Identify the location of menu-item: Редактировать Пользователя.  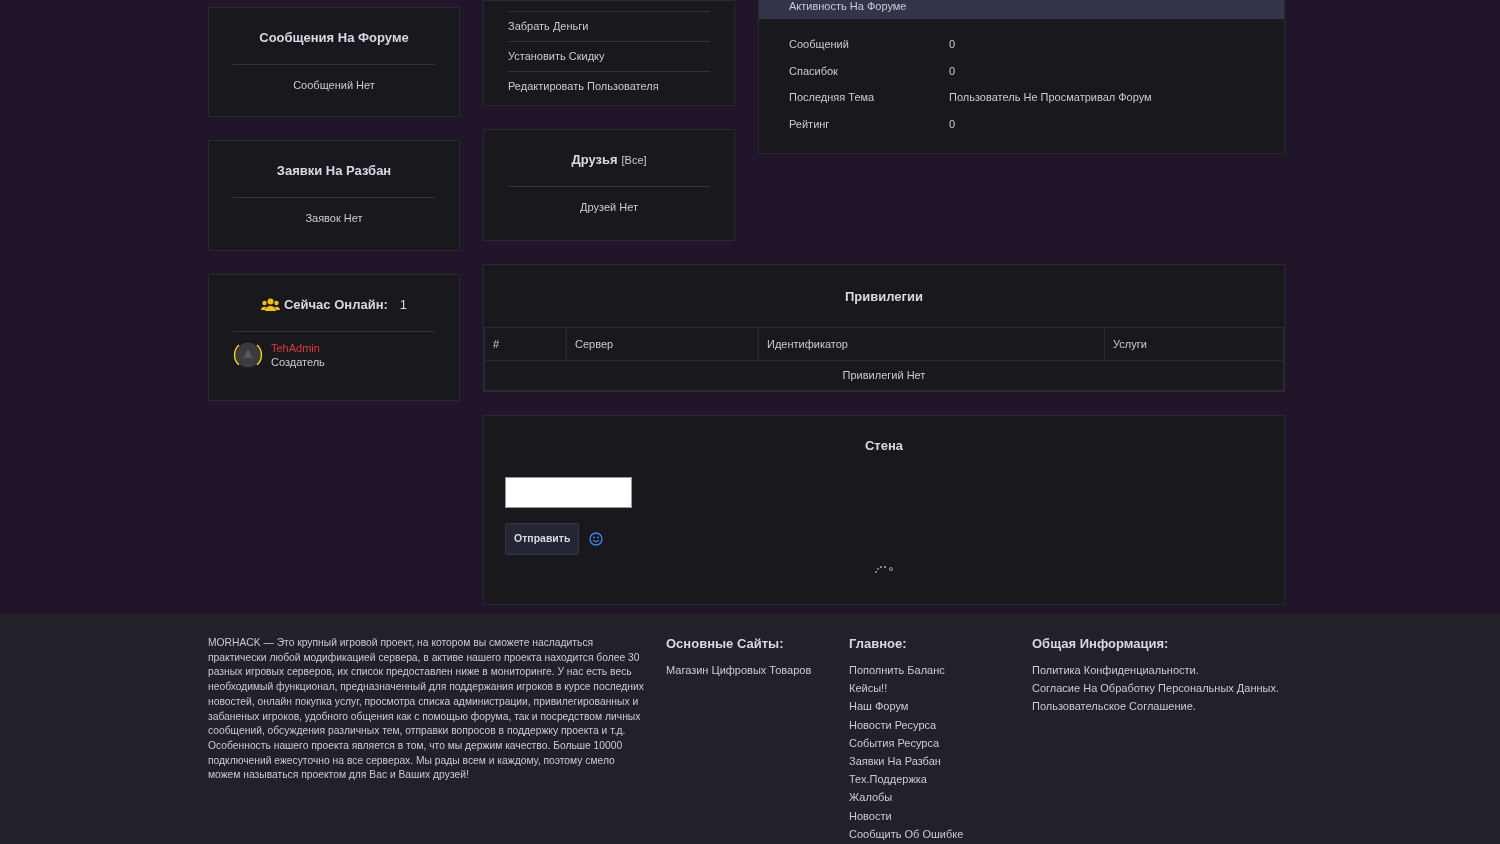
(609, 86).